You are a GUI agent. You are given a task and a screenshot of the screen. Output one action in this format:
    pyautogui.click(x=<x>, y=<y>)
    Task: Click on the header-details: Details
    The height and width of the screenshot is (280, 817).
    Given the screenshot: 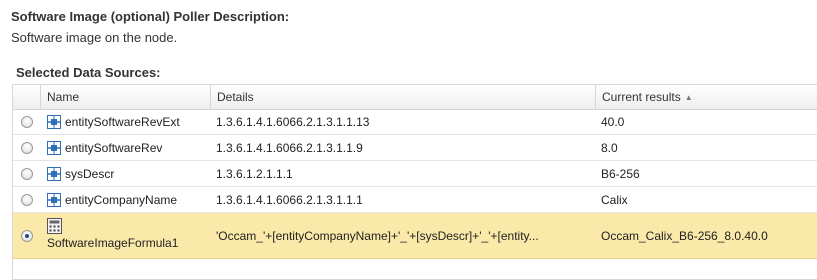 What is the action you would take?
    pyautogui.click(x=402, y=97)
    